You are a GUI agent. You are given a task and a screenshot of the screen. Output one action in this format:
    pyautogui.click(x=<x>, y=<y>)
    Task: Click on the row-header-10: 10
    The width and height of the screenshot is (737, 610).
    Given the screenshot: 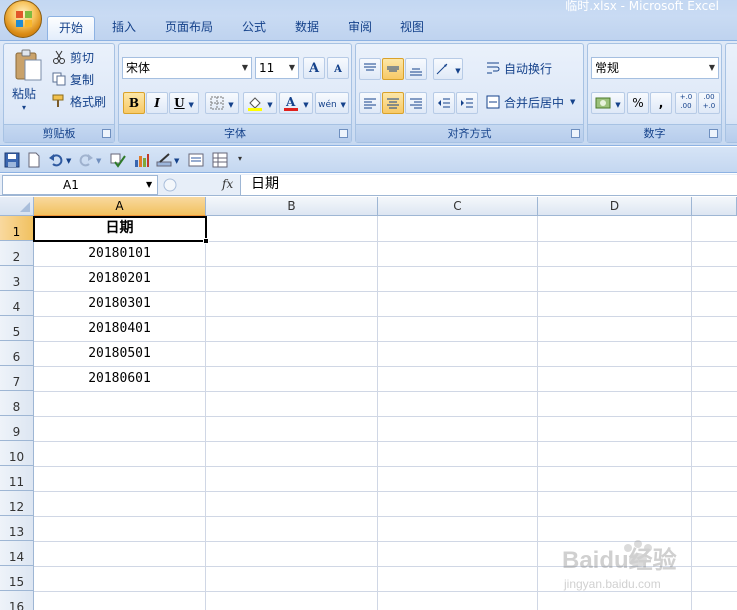 What is the action you would take?
    pyautogui.click(x=17, y=453)
    